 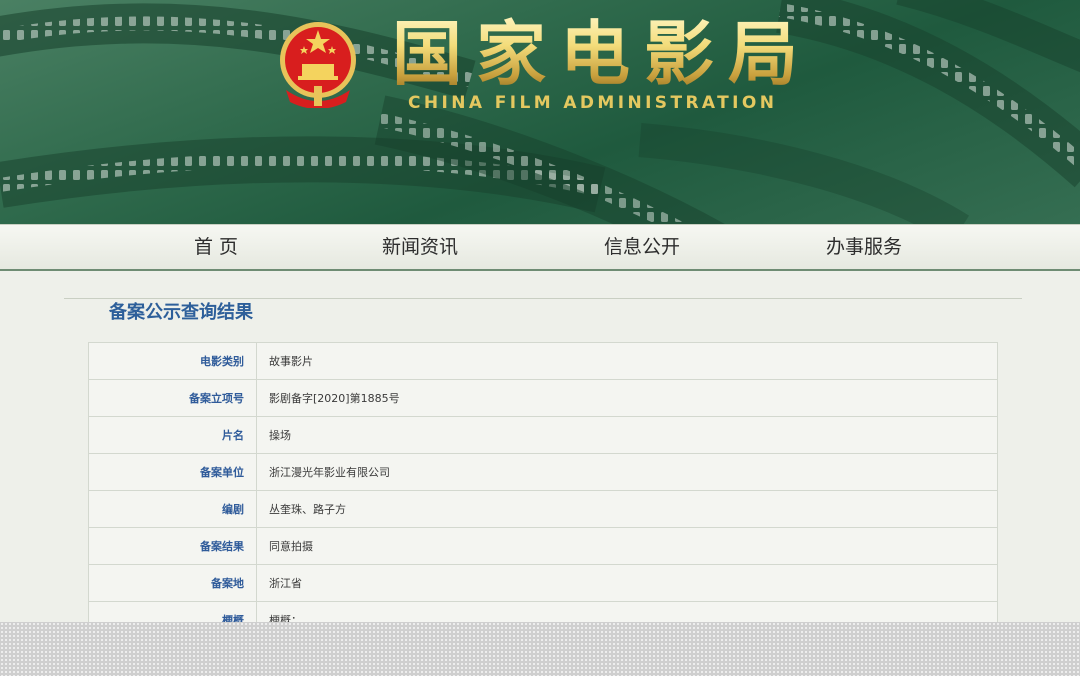 What do you see at coordinates (602, 53) in the screenshot?
I see `logo-chinese-text: 国家电影局` at bounding box center [602, 53].